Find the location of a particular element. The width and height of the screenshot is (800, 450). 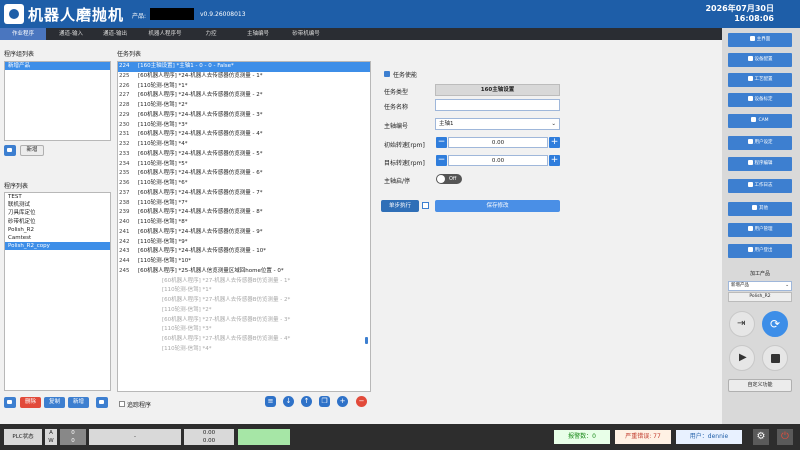

table-row: 238 [110轮测-信驾] *7* is located at coordinates (244, 204).